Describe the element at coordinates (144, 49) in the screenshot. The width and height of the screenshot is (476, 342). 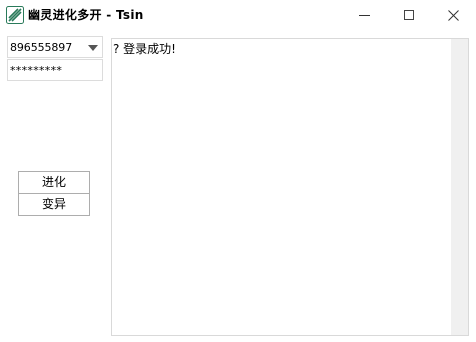
I see `log-text: ? 登录成功!` at that location.